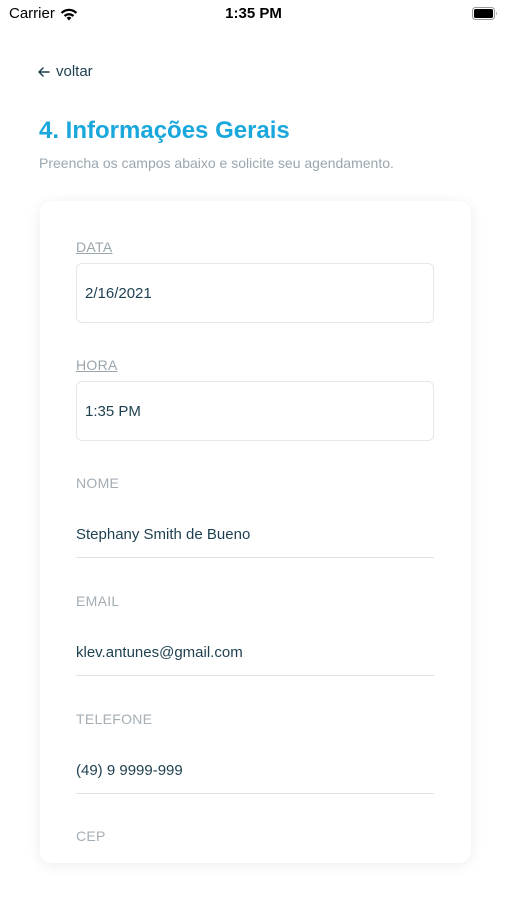 The image size is (507, 900). I want to click on email-value: klev.antunes@gmail.com, so click(159, 652).